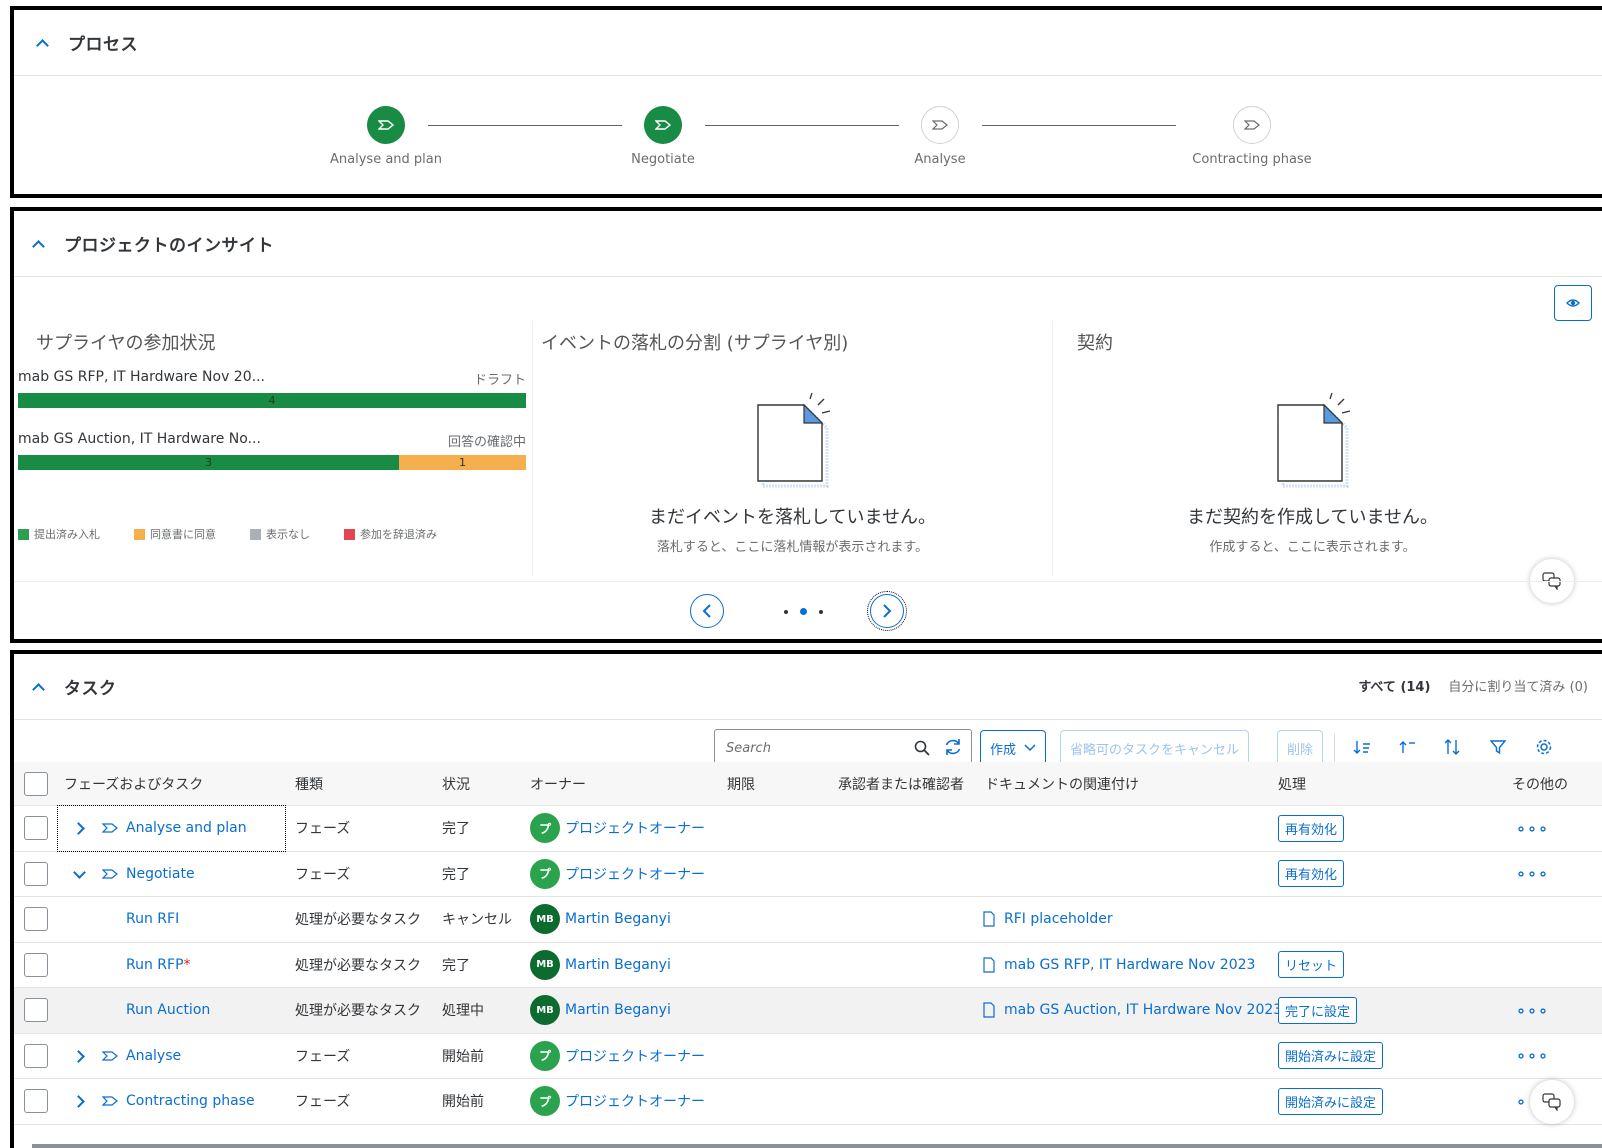 This screenshot has height=1148, width=1602. Describe the element at coordinates (1544, 747) in the screenshot. I see `settings-gear-icon` at that location.